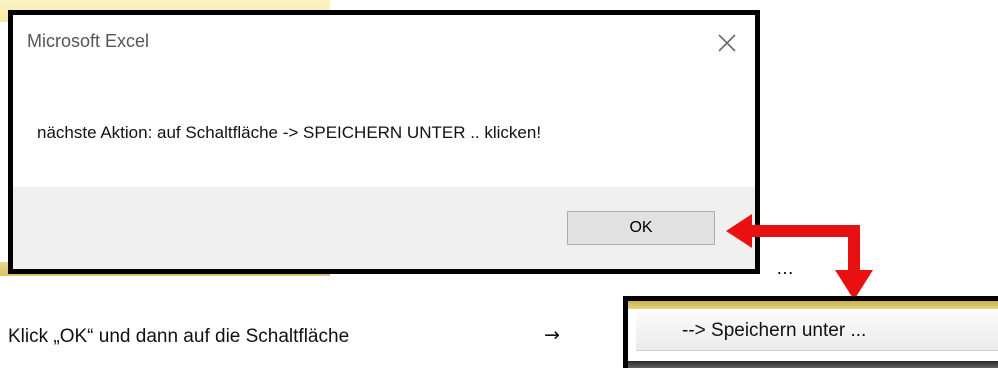 This screenshot has height=368, width=998. I want to click on snippet-background-bottom, so click(813, 364).